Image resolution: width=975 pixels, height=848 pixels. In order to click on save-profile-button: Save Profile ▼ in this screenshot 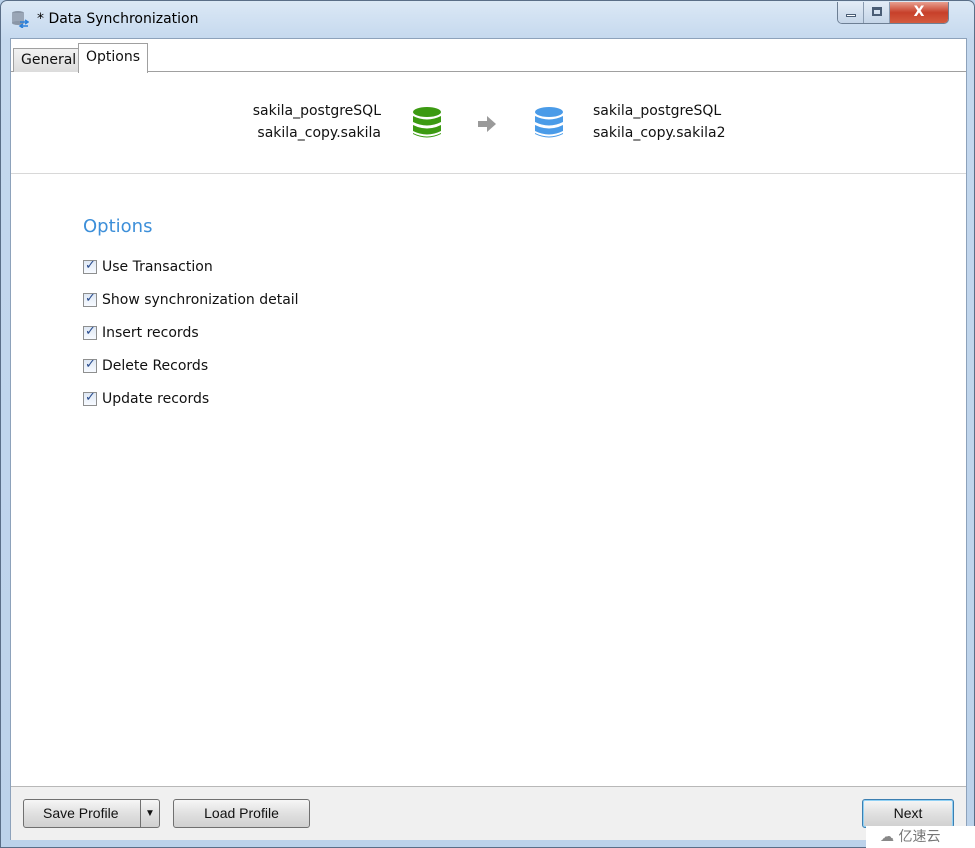, I will do `click(91, 813)`.